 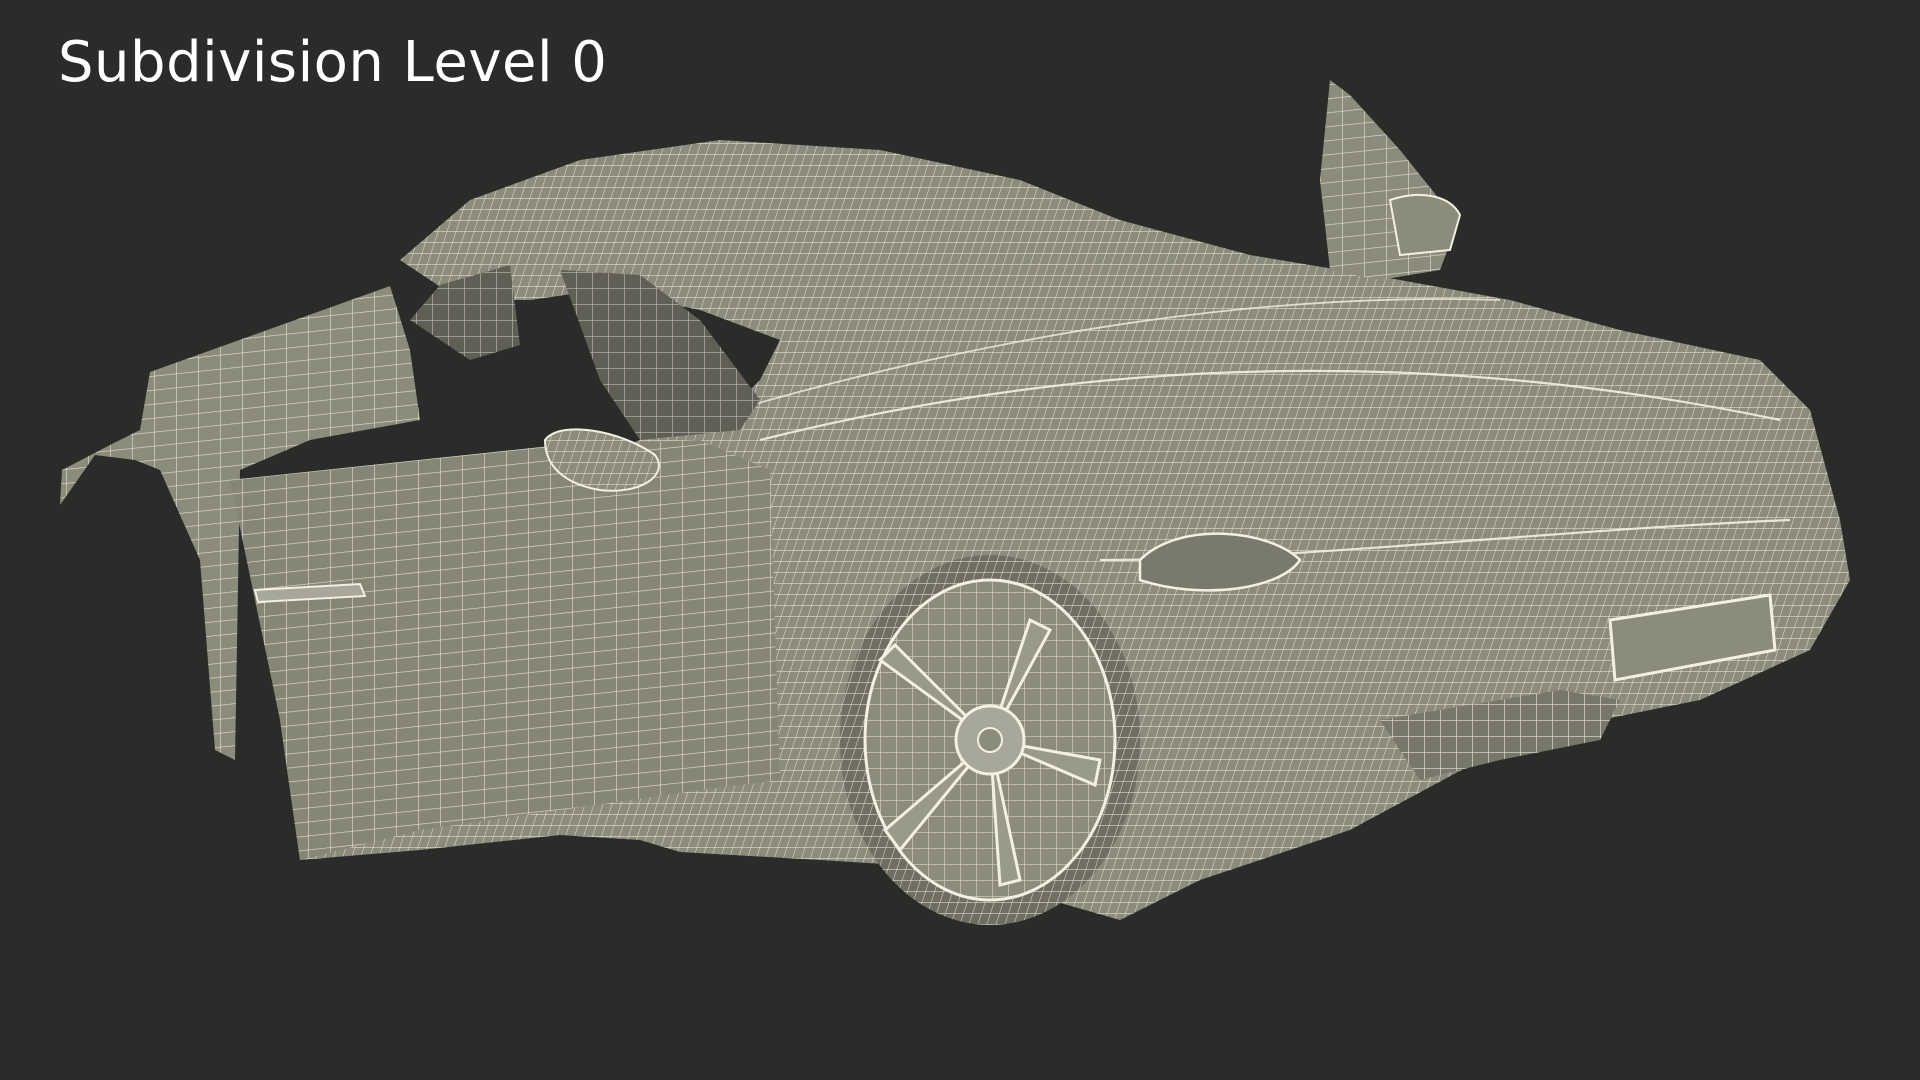 I want to click on front-wheel, so click(x=990, y=740).